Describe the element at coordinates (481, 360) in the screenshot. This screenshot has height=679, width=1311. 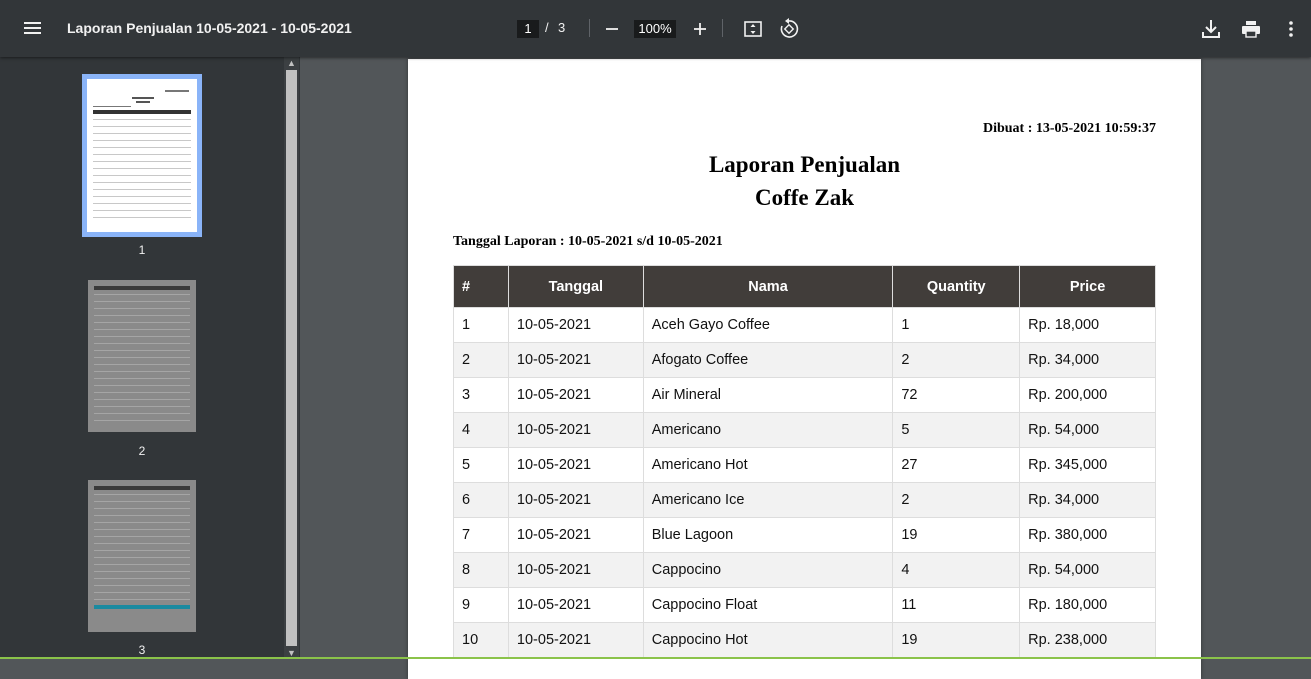
I see `cell-number: 2` at that location.